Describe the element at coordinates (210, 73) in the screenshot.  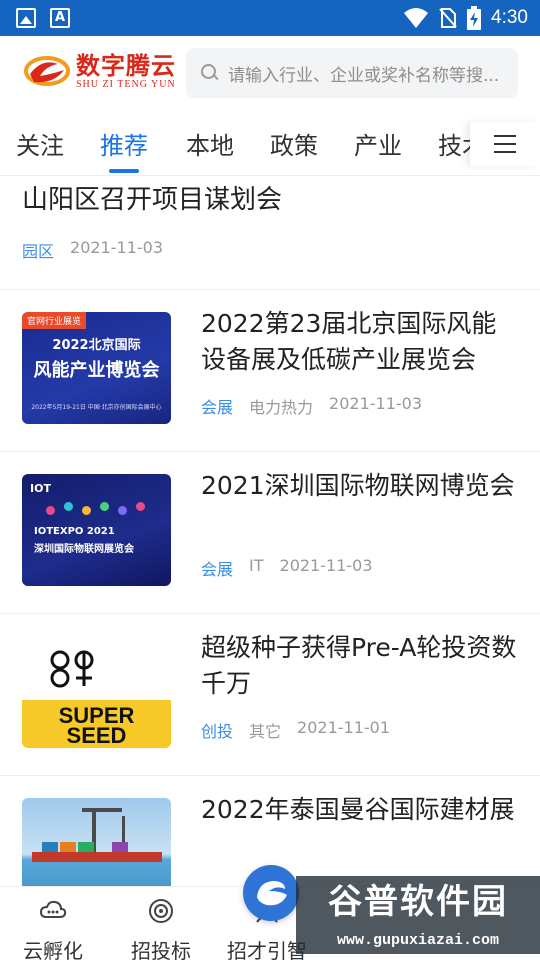
I see `search-icon` at that location.